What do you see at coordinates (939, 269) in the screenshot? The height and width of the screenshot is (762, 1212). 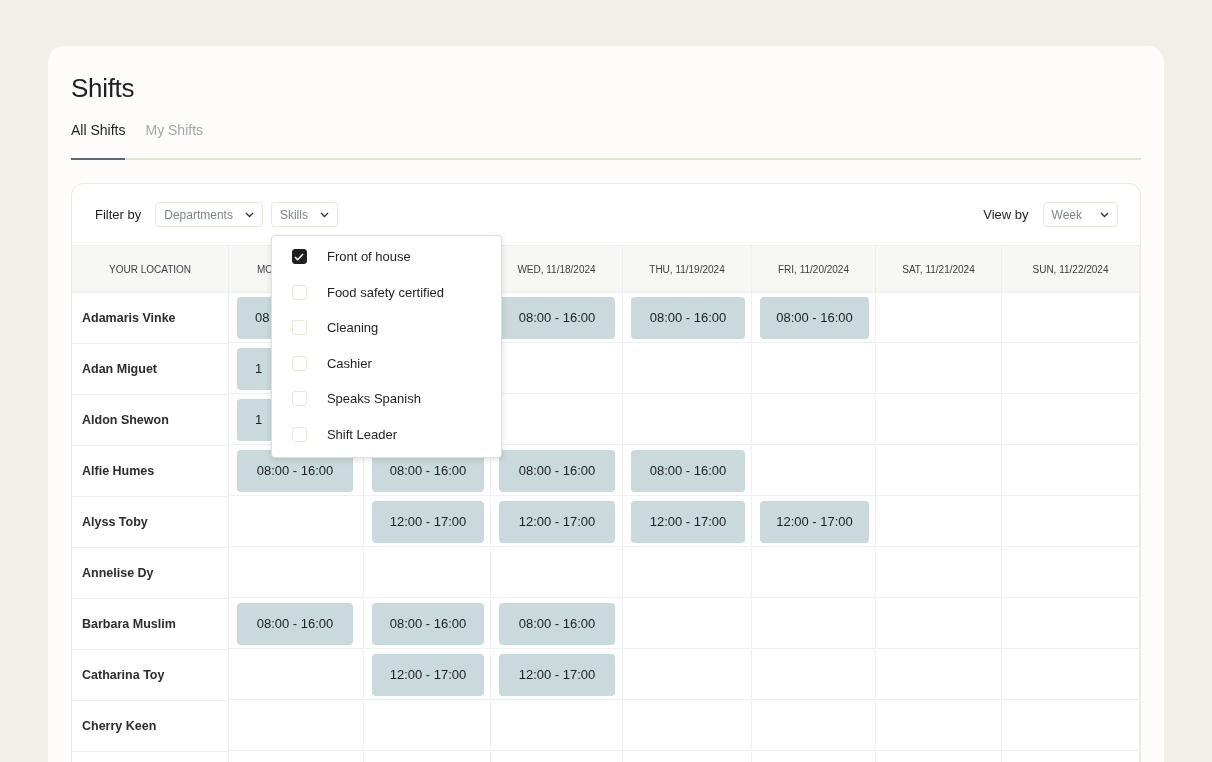 I see `column-header: SAT, 11/21/2024` at bounding box center [939, 269].